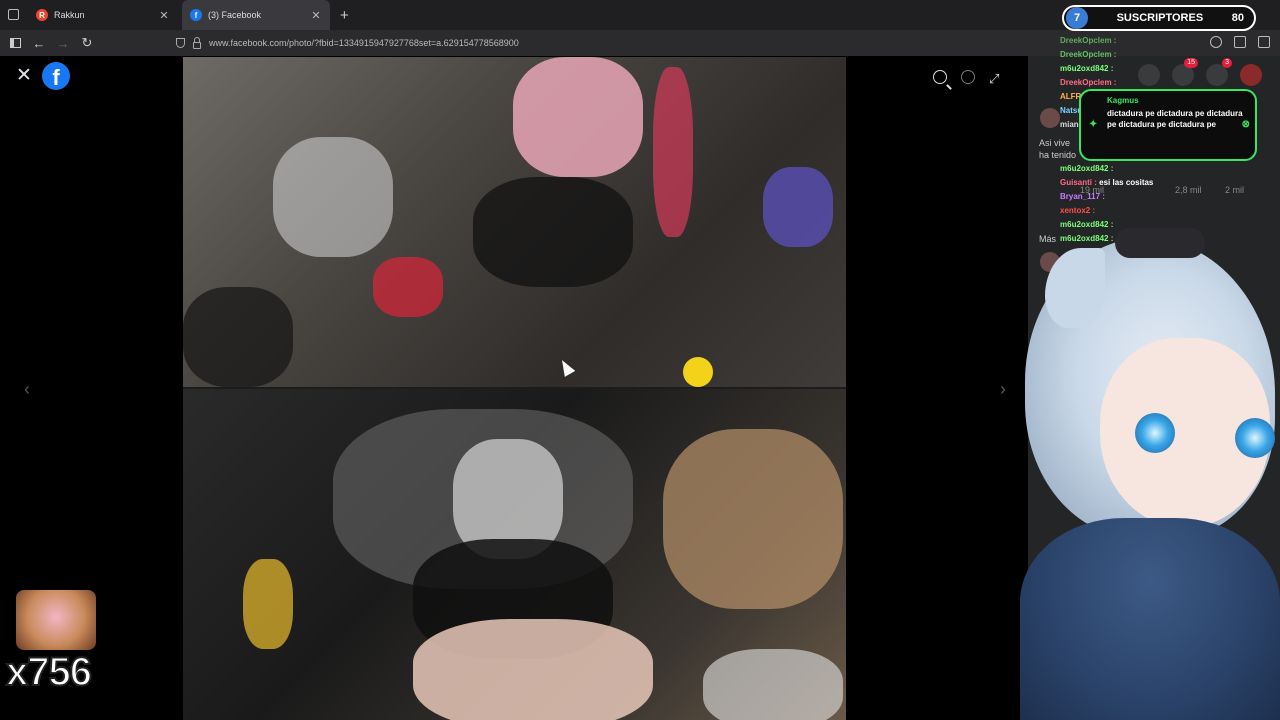  What do you see at coordinates (56, 620) in the screenshot?
I see `emote-icon` at bounding box center [56, 620].